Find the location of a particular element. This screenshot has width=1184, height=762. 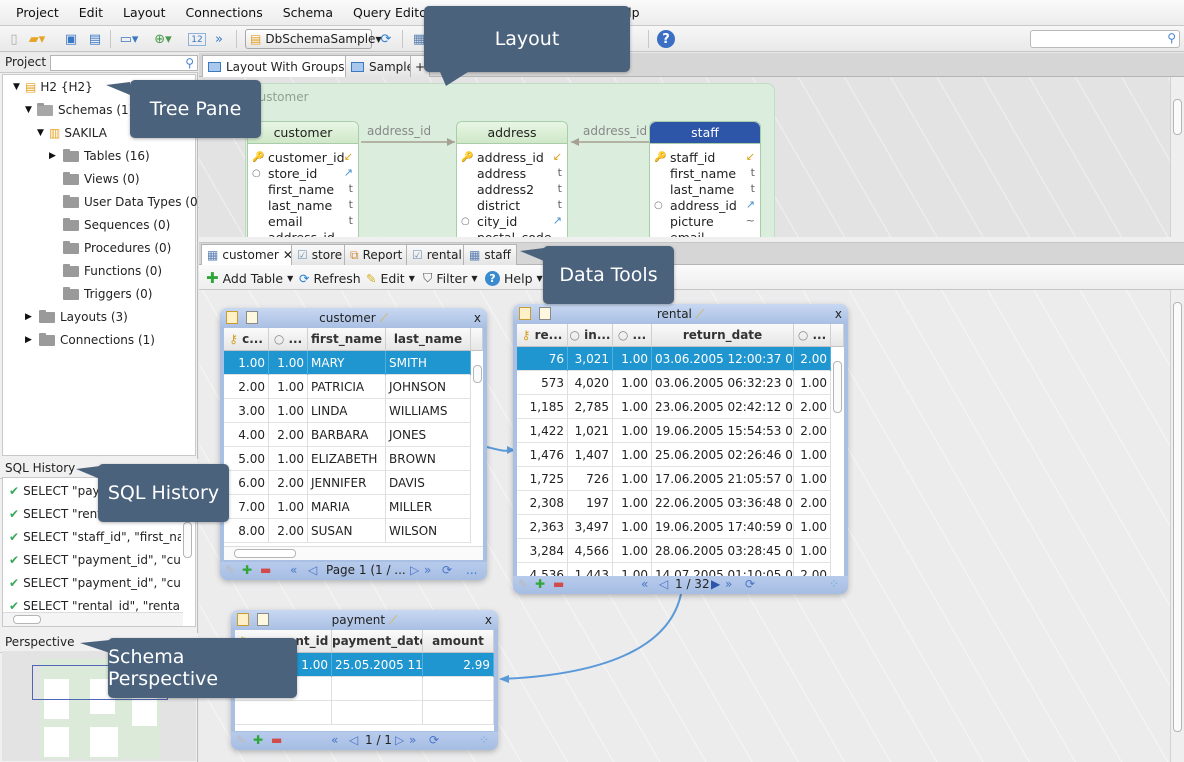

table-row is located at coordinates (364, 713).